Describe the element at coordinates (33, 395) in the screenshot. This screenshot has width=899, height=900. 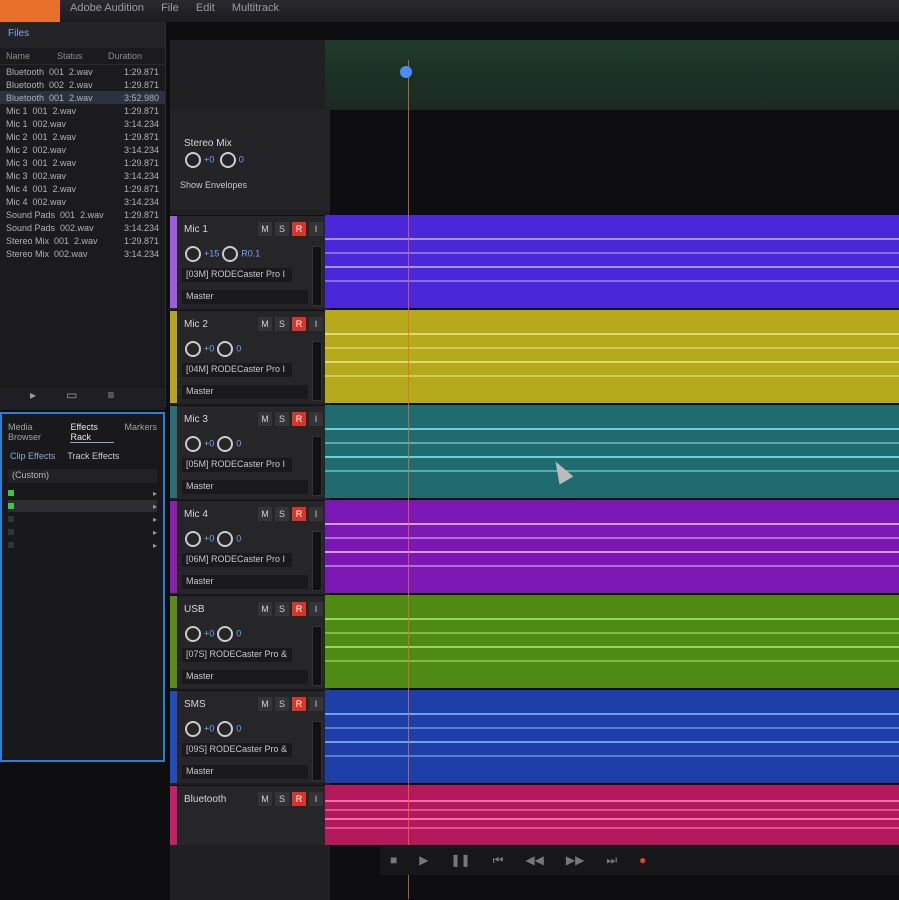
I see `play-icon: ▸` at that location.